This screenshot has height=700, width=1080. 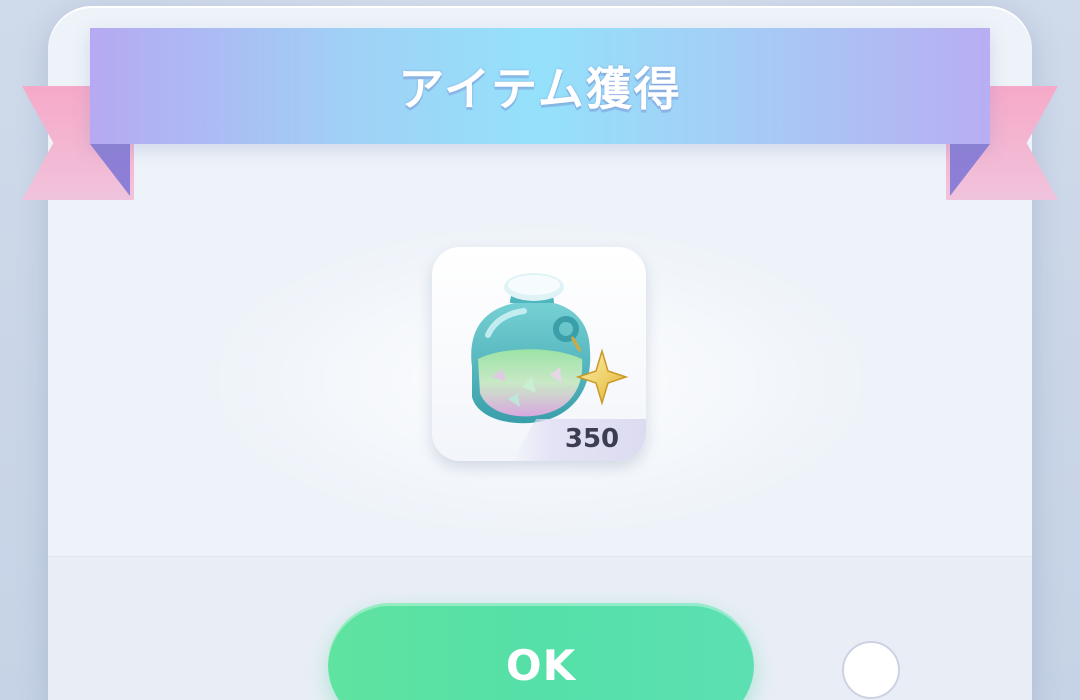 I want to click on toggle-circle, so click(x=871, y=670).